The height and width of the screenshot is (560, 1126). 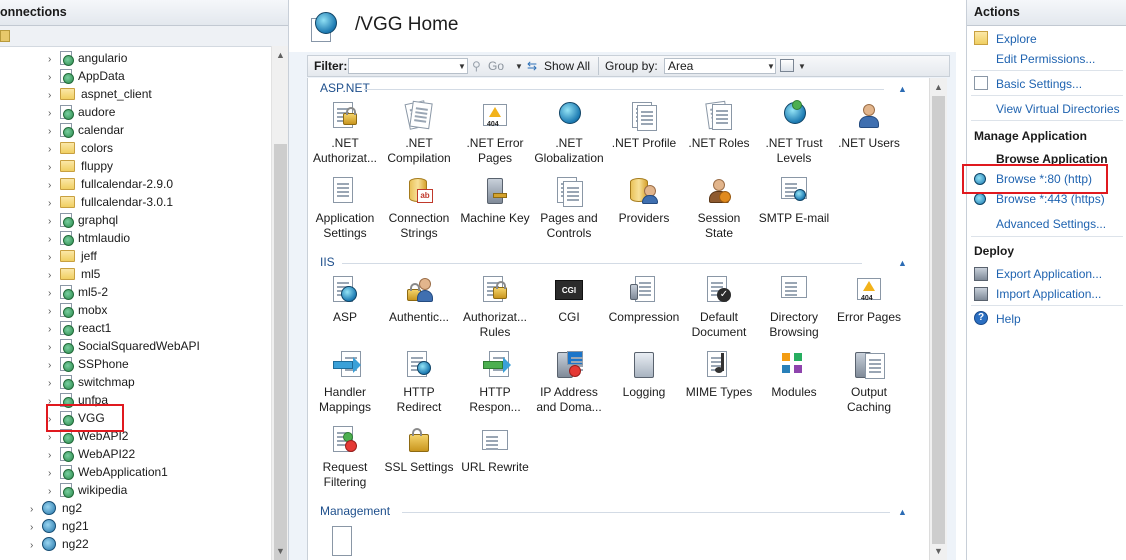 I want to click on feature-application-settings: Application Settings, so click(x=345, y=208).